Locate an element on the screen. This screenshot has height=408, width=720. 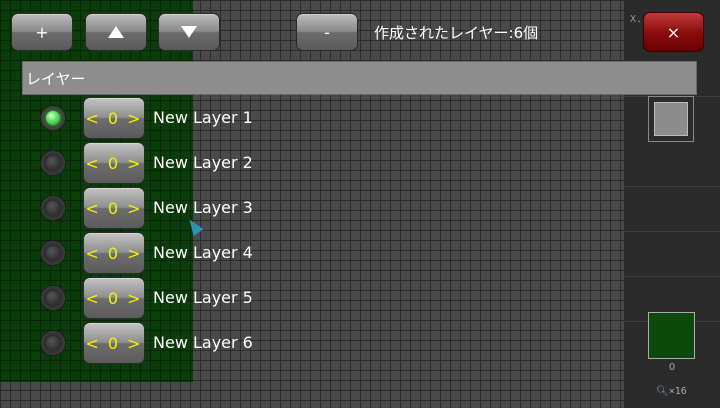
layer-name: New Layer 6 is located at coordinates (203, 342).